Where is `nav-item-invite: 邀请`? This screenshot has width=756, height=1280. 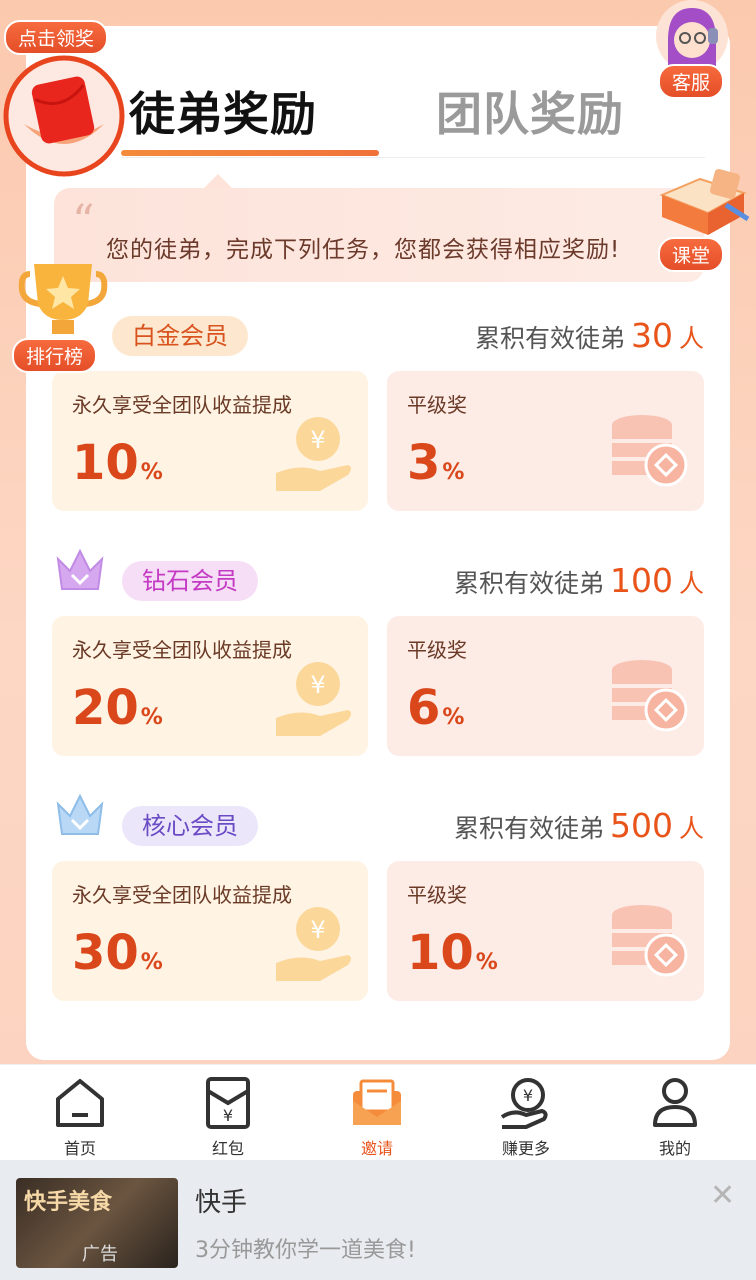 nav-item-invite: 邀请 is located at coordinates (377, 1113).